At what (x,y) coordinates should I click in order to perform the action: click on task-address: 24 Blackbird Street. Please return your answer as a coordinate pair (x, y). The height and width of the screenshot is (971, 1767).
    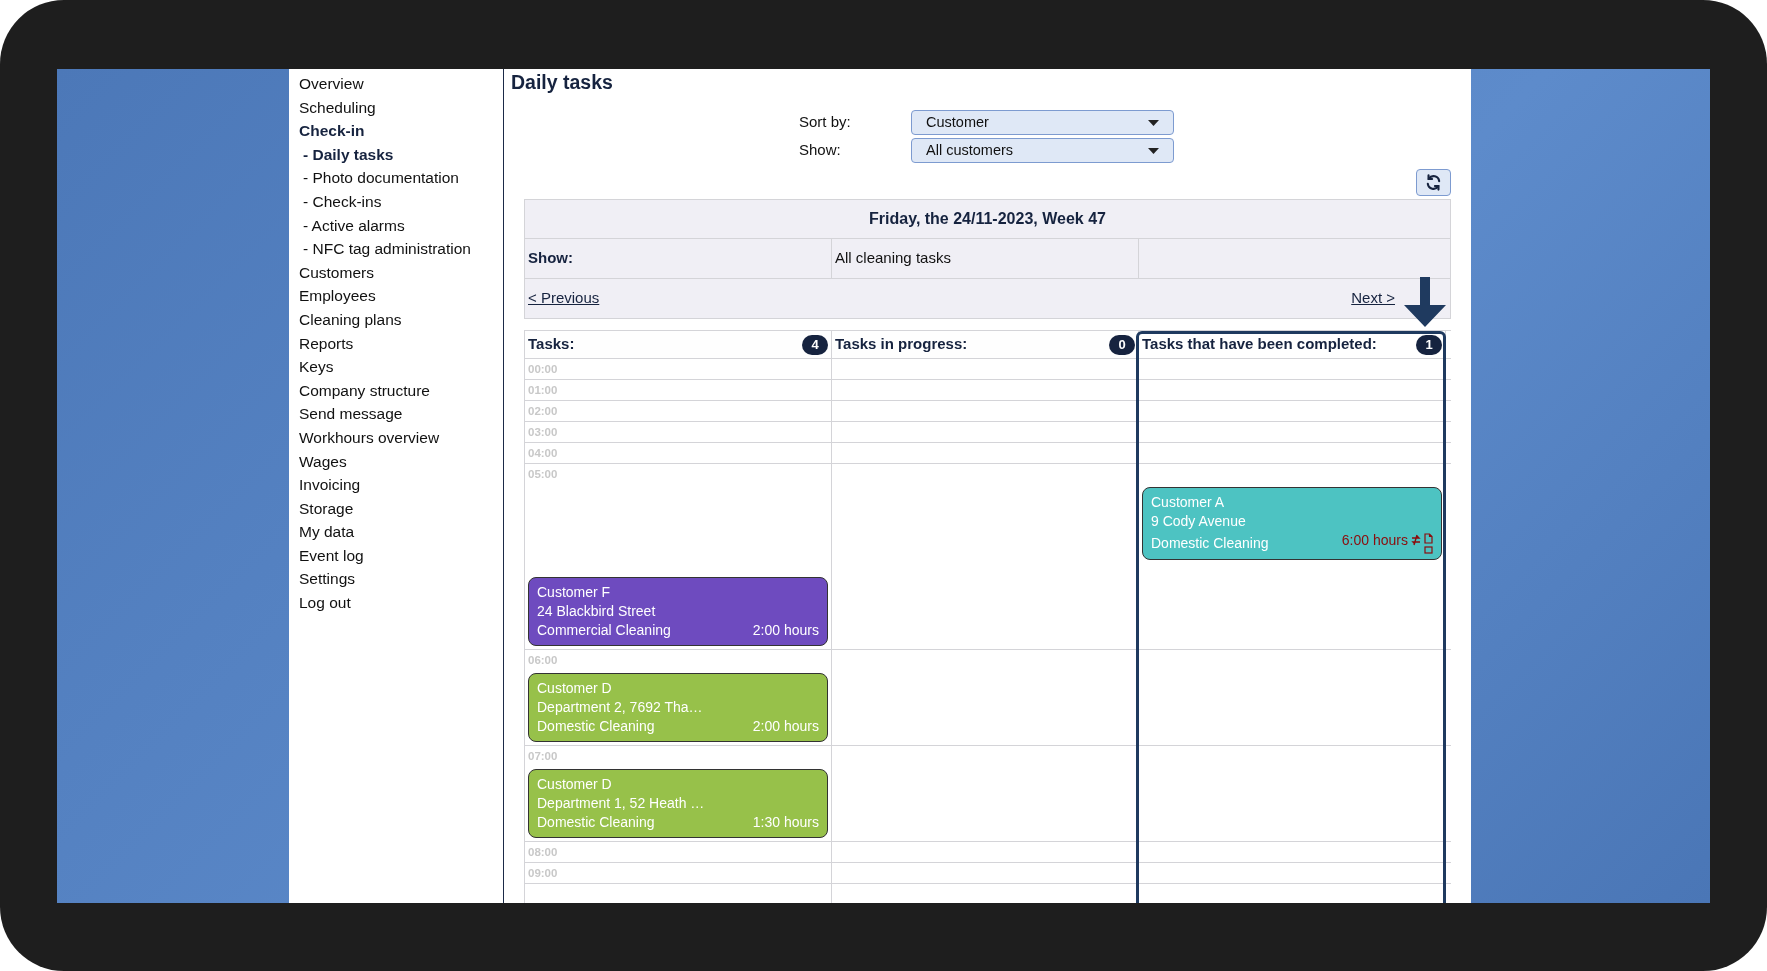
    Looking at the image, I should click on (597, 611).